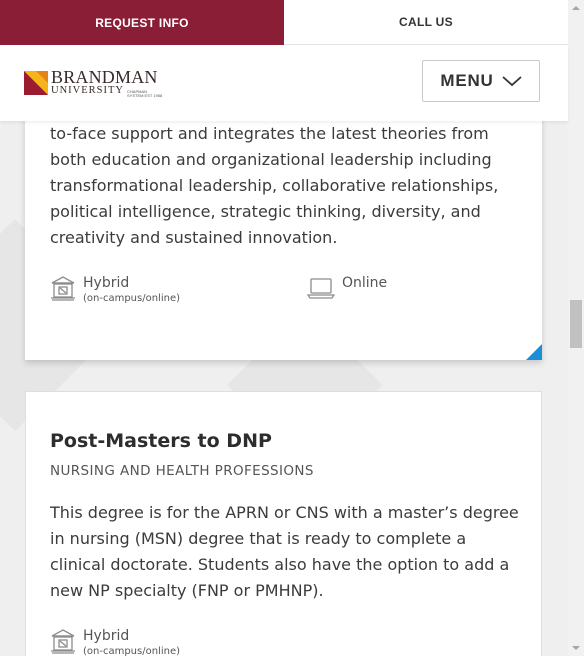  Describe the element at coordinates (161, 441) in the screenshot. I see `program-title: Post-Masters to DNP` at that location.